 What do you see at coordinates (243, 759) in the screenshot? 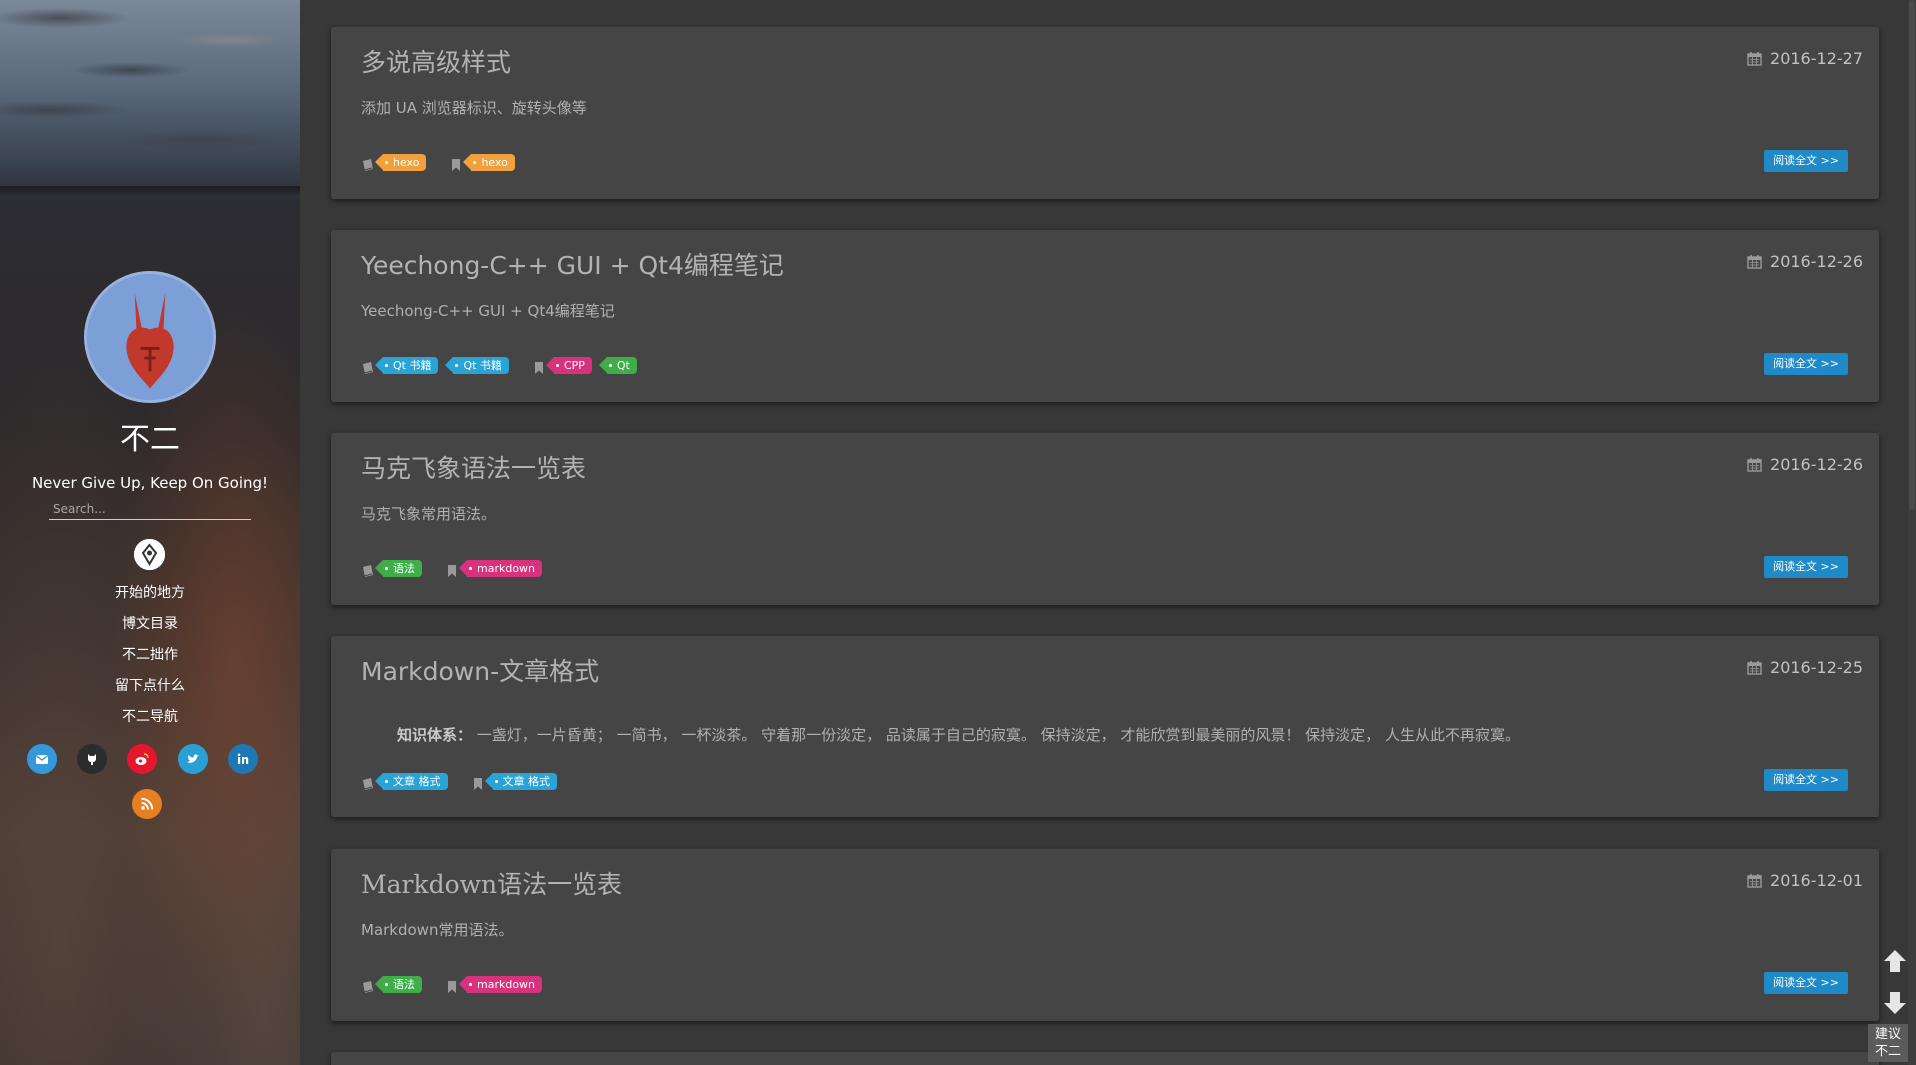
I see `linkedin-icon` at bounding box center [243, 759].